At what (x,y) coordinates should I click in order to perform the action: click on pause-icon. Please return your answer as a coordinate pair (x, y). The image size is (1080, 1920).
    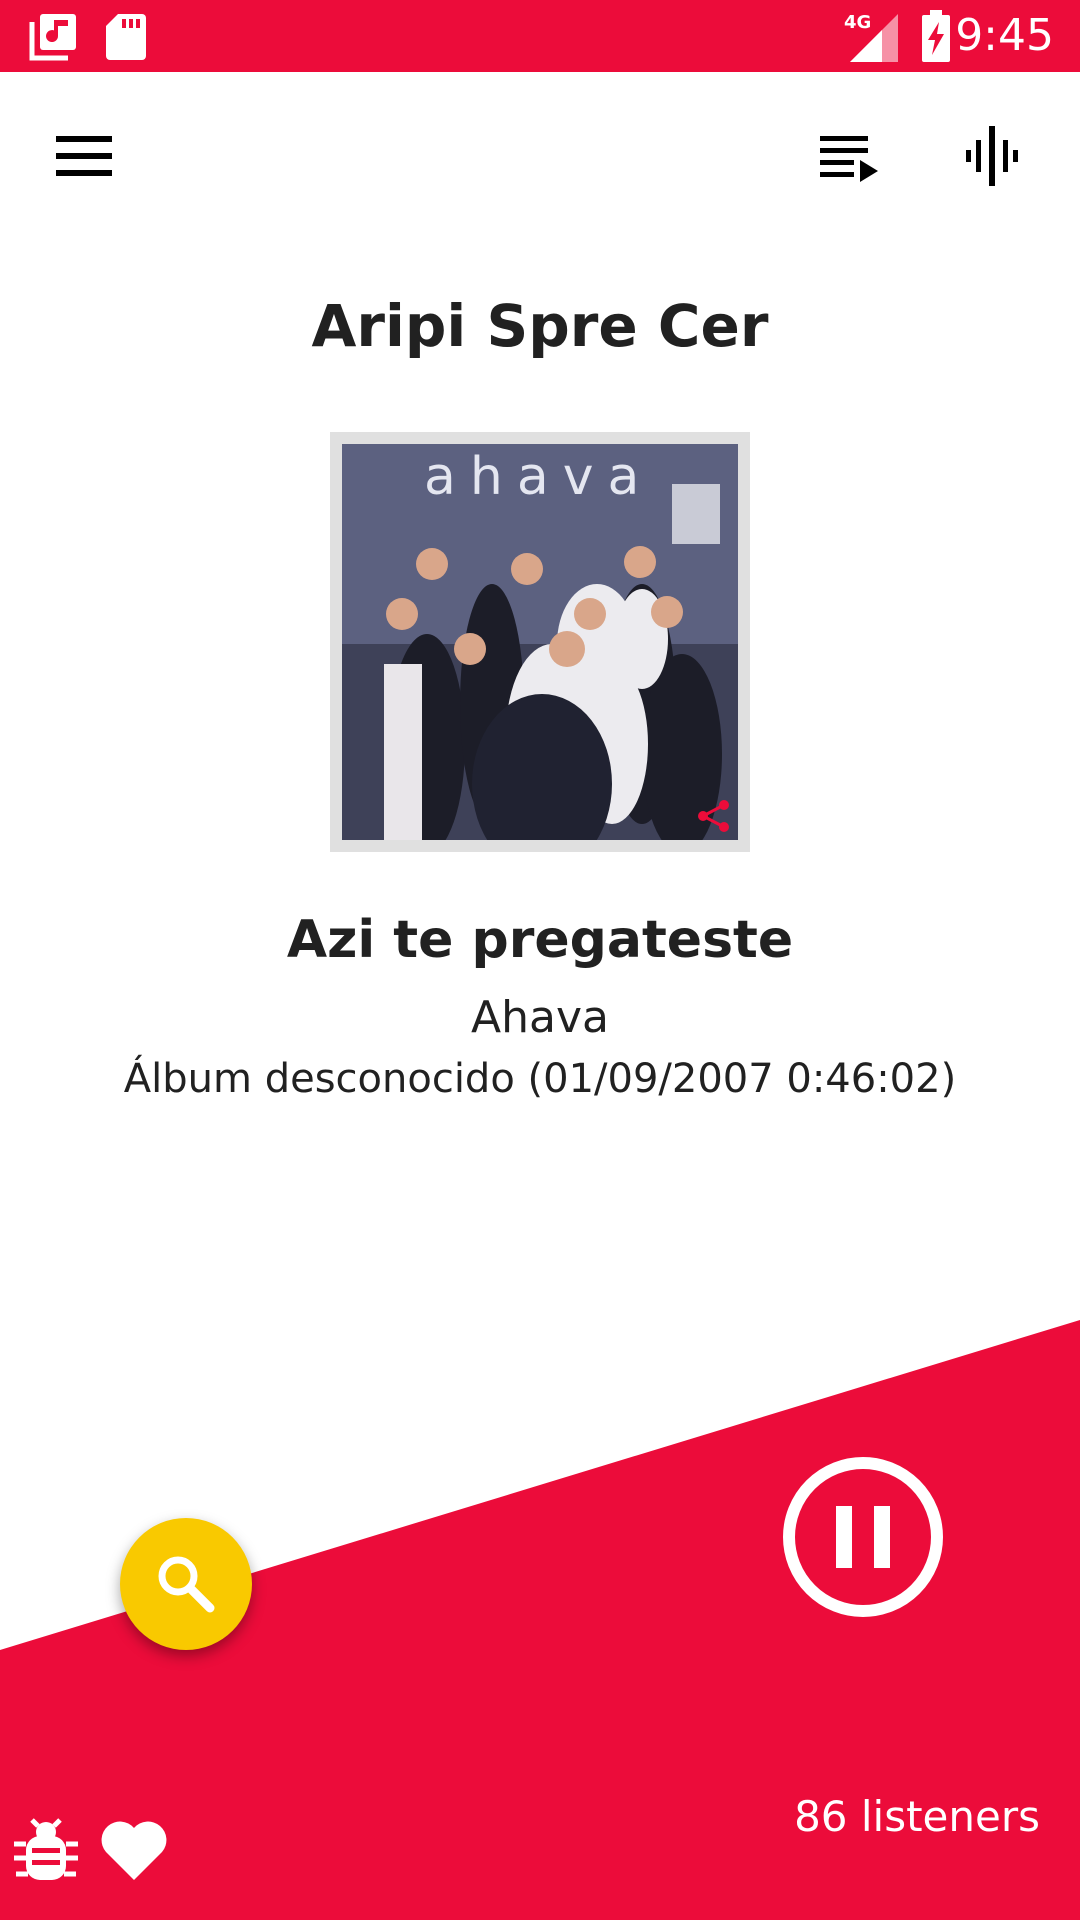
    Looking at the image, I should click on (863, 1537).